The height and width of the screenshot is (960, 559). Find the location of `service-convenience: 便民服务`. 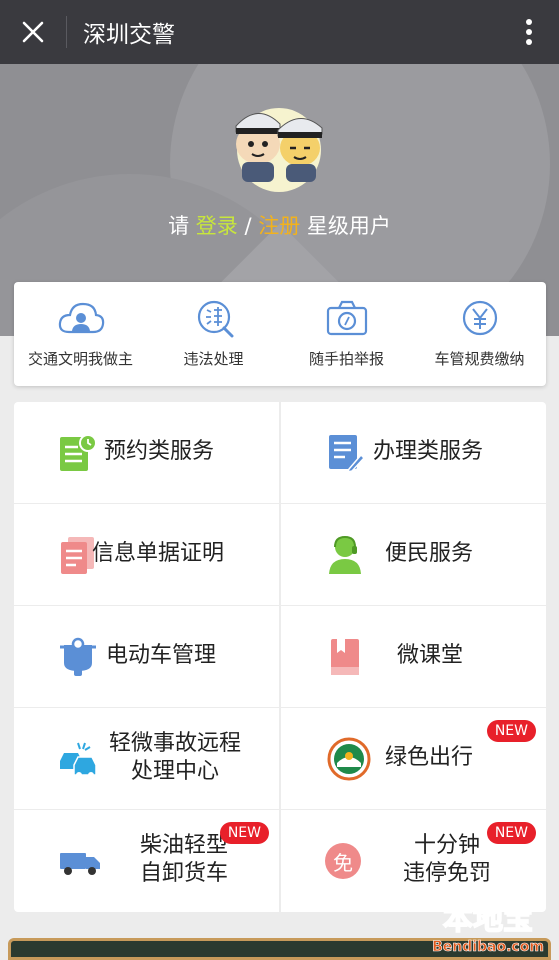

service-convenience: 便民服务 is located at coordinates (413, 555).